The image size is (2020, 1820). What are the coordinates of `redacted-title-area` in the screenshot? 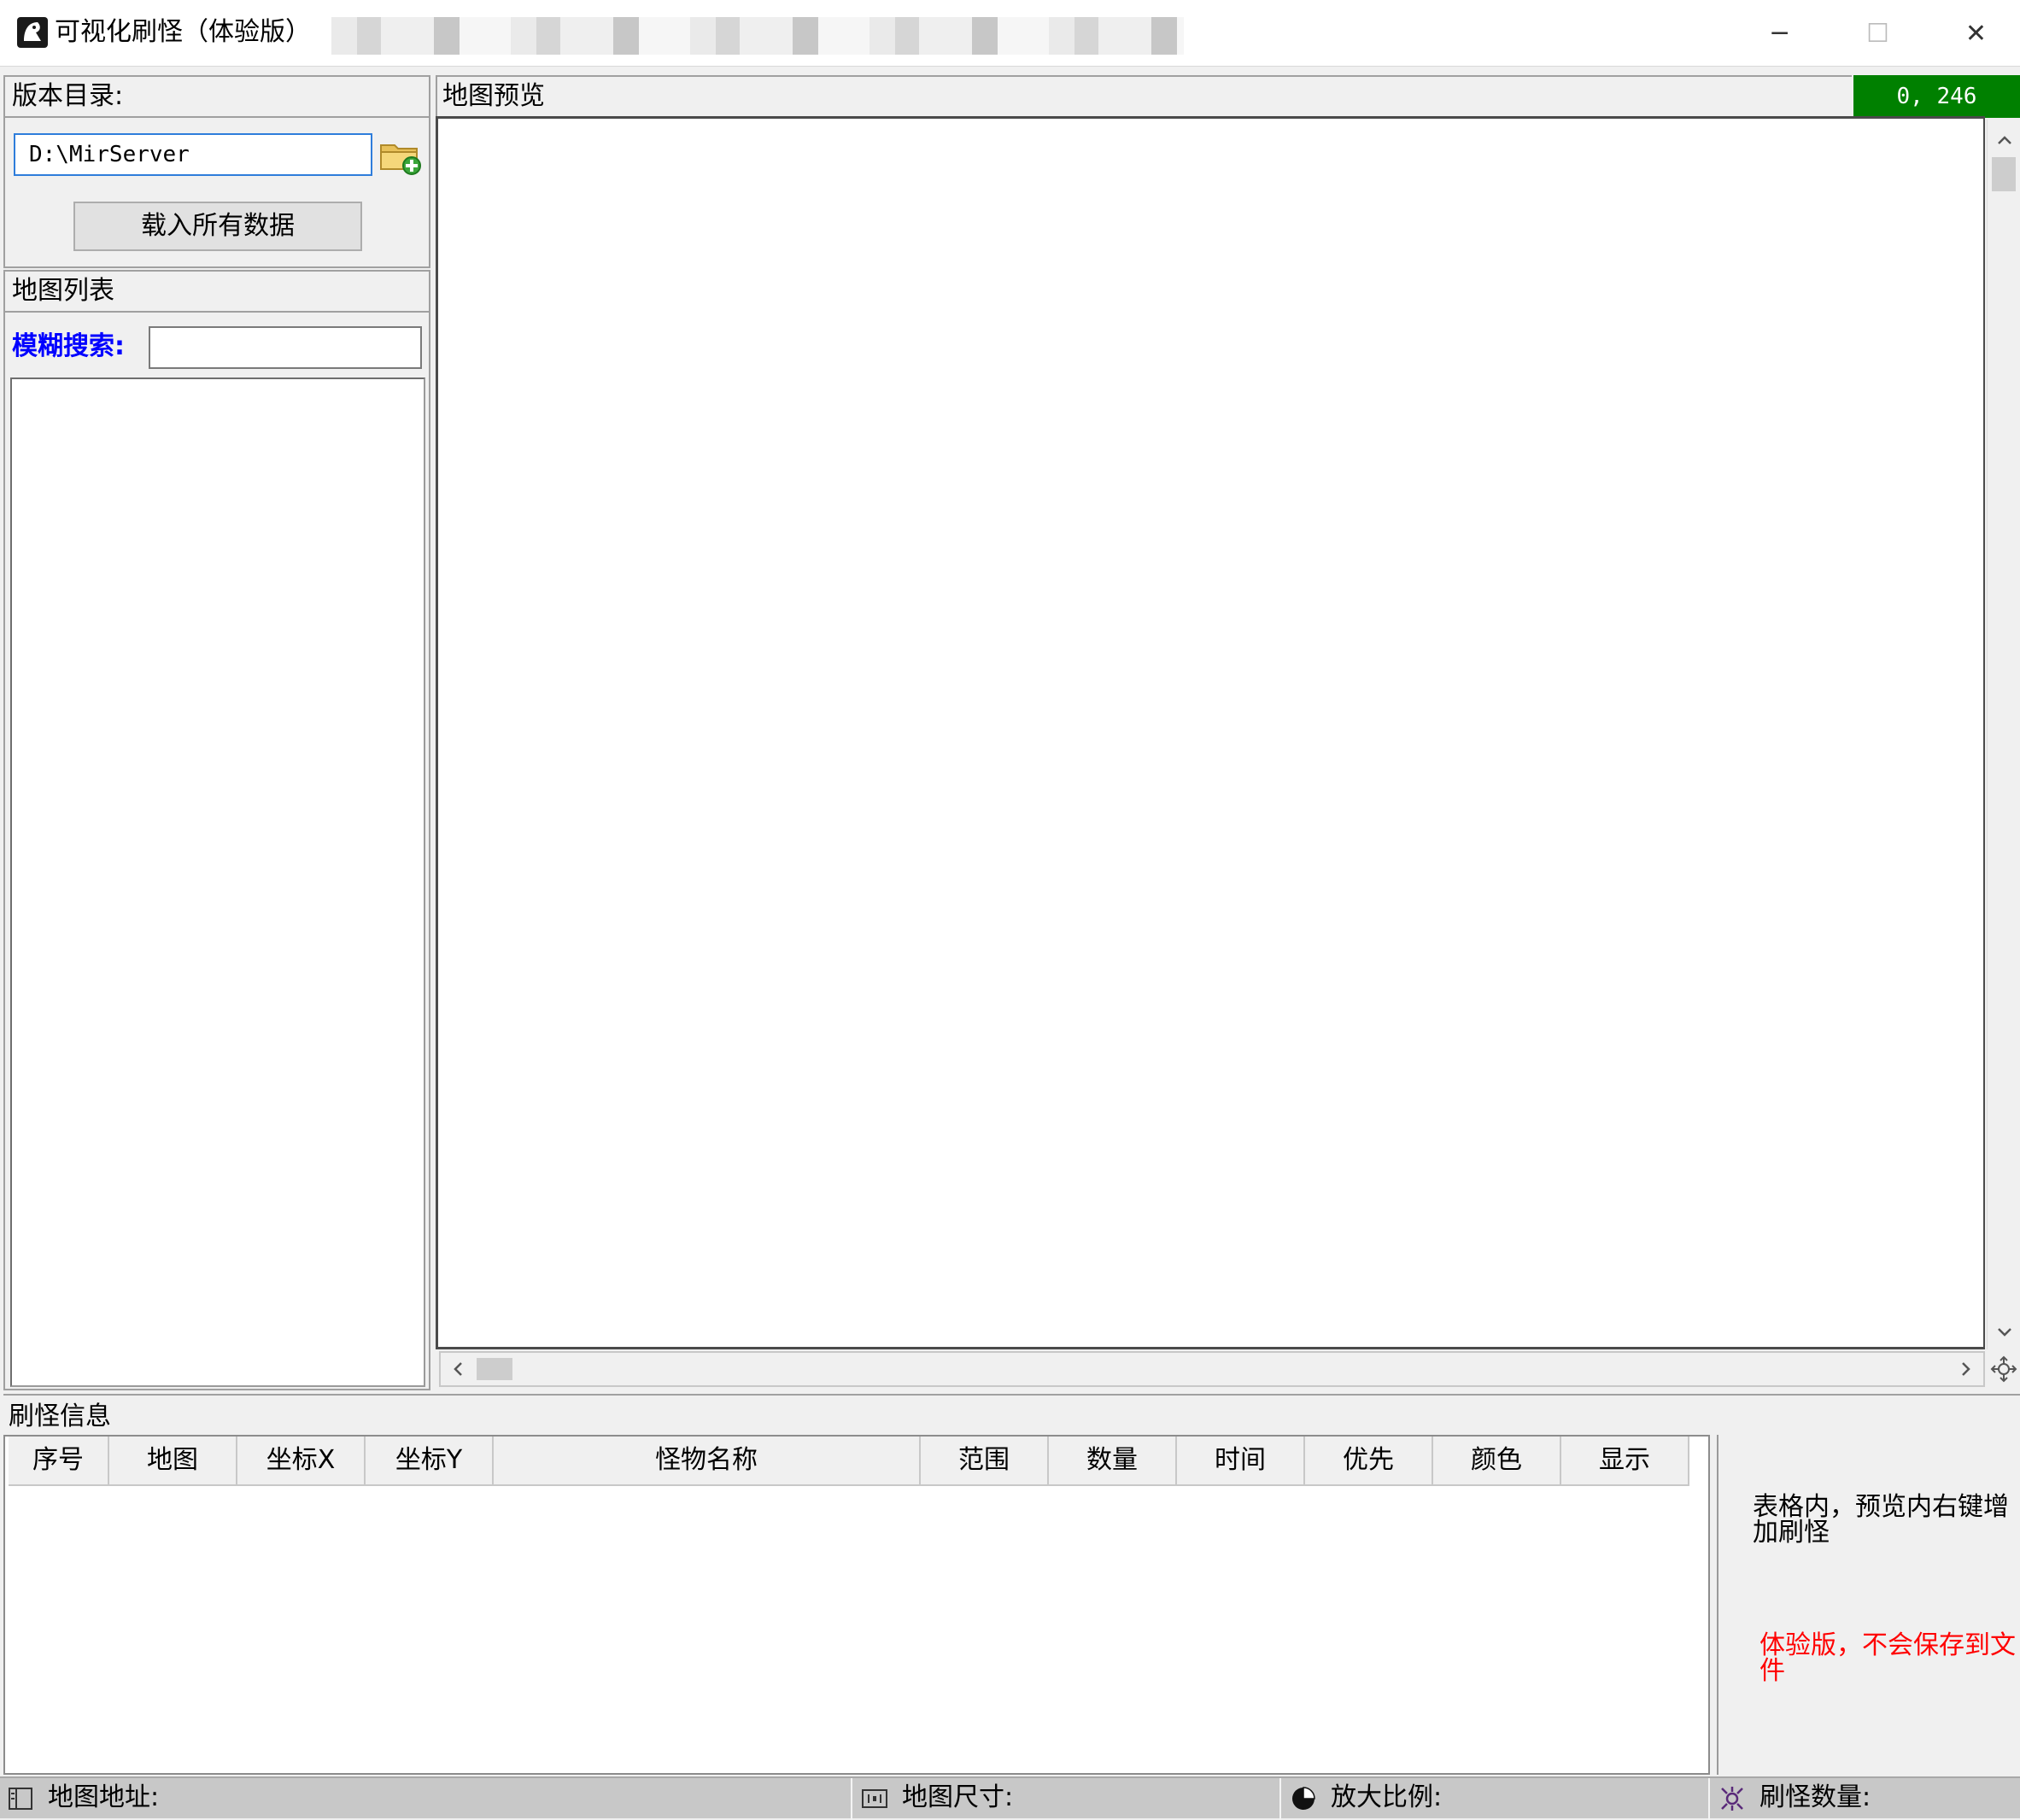 It's located at (757, 36).